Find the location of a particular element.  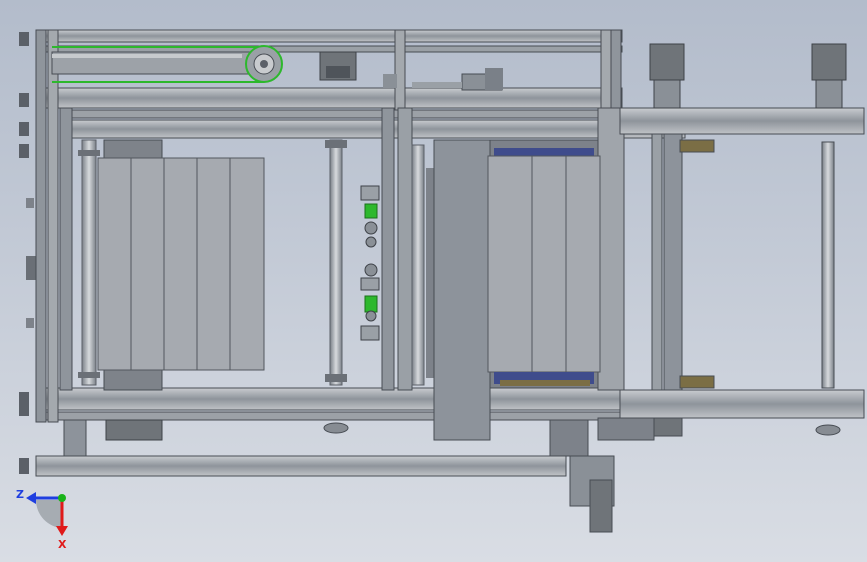

y-axis-dot is located at coordinates (62, 498).